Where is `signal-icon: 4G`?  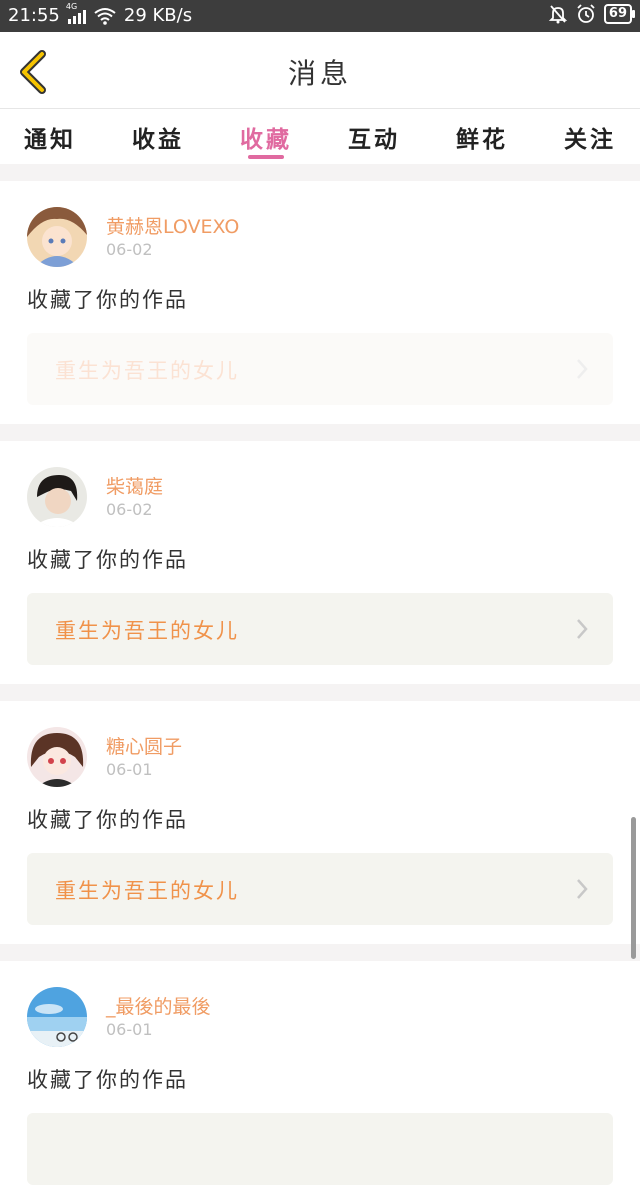 signal-icon: 4G is located at coordinates (76, 13).